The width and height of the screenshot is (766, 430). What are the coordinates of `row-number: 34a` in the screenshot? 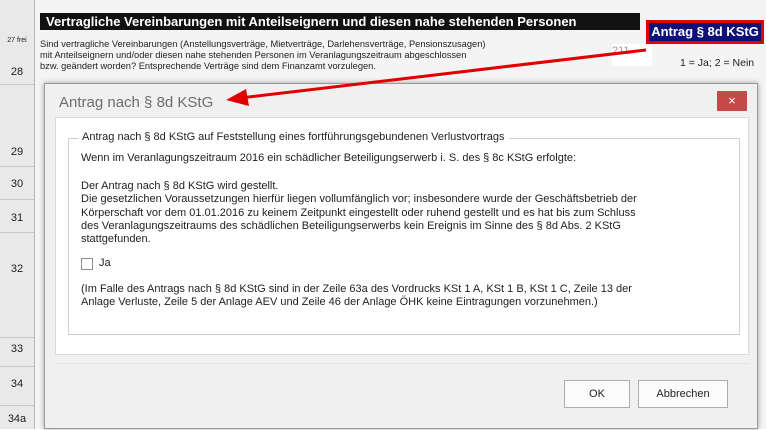 It's located at (17, 419).